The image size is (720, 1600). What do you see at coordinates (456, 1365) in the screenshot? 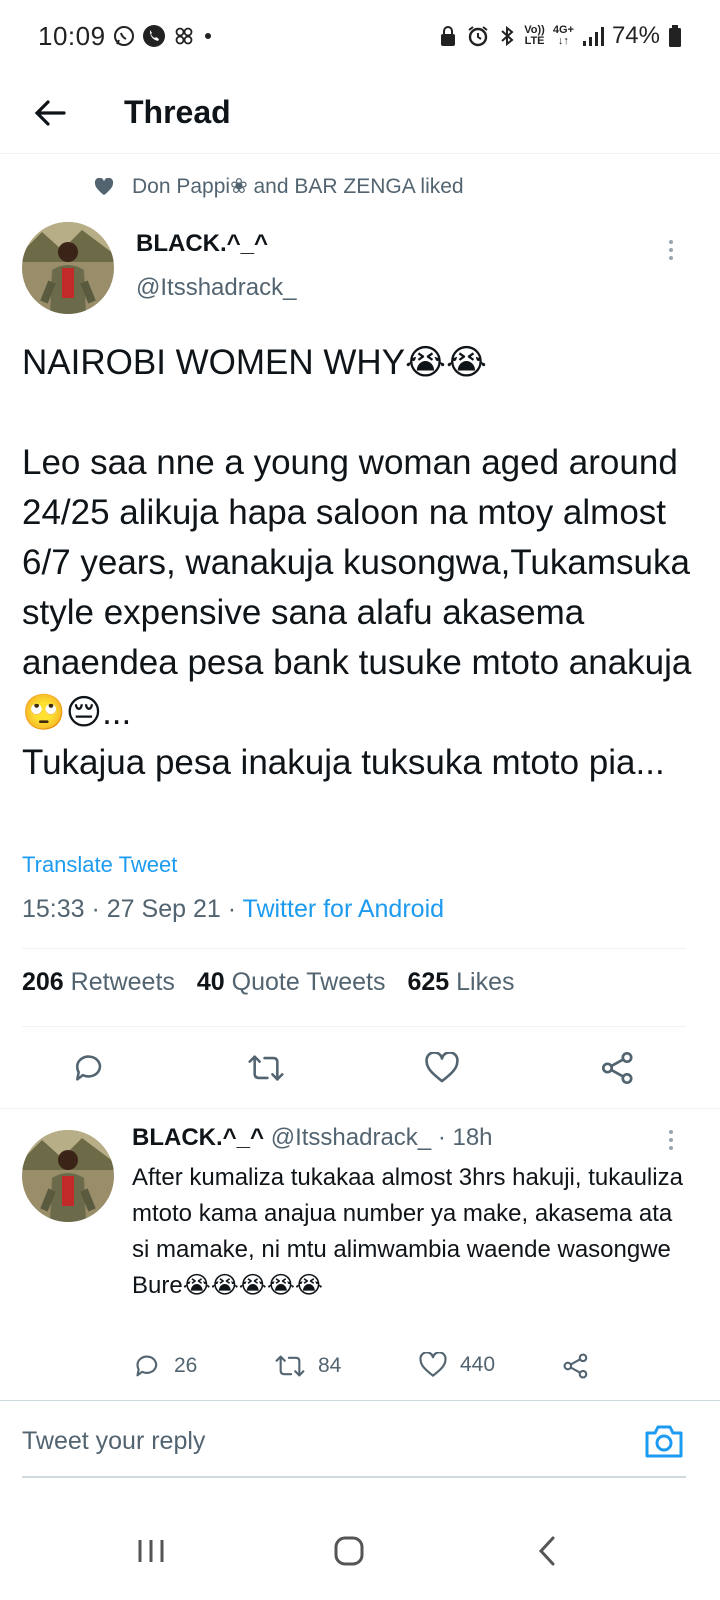
I see `reply-like-button: 440` at bounding box center [456, 1365].